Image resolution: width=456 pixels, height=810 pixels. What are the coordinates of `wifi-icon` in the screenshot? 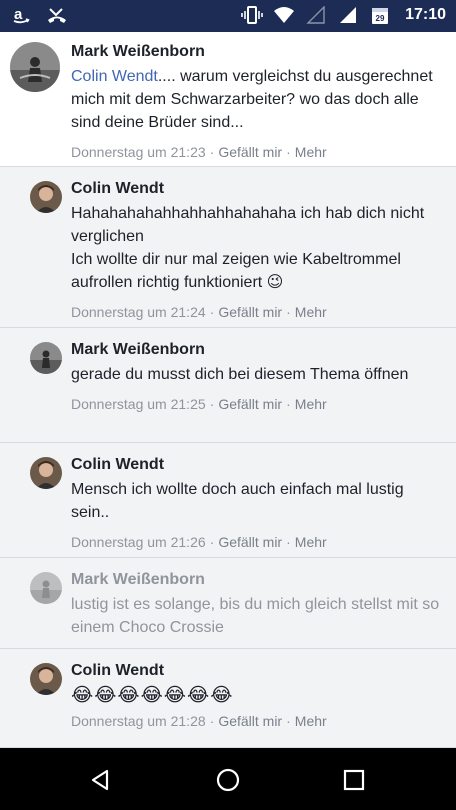 It's located at (284, 15).